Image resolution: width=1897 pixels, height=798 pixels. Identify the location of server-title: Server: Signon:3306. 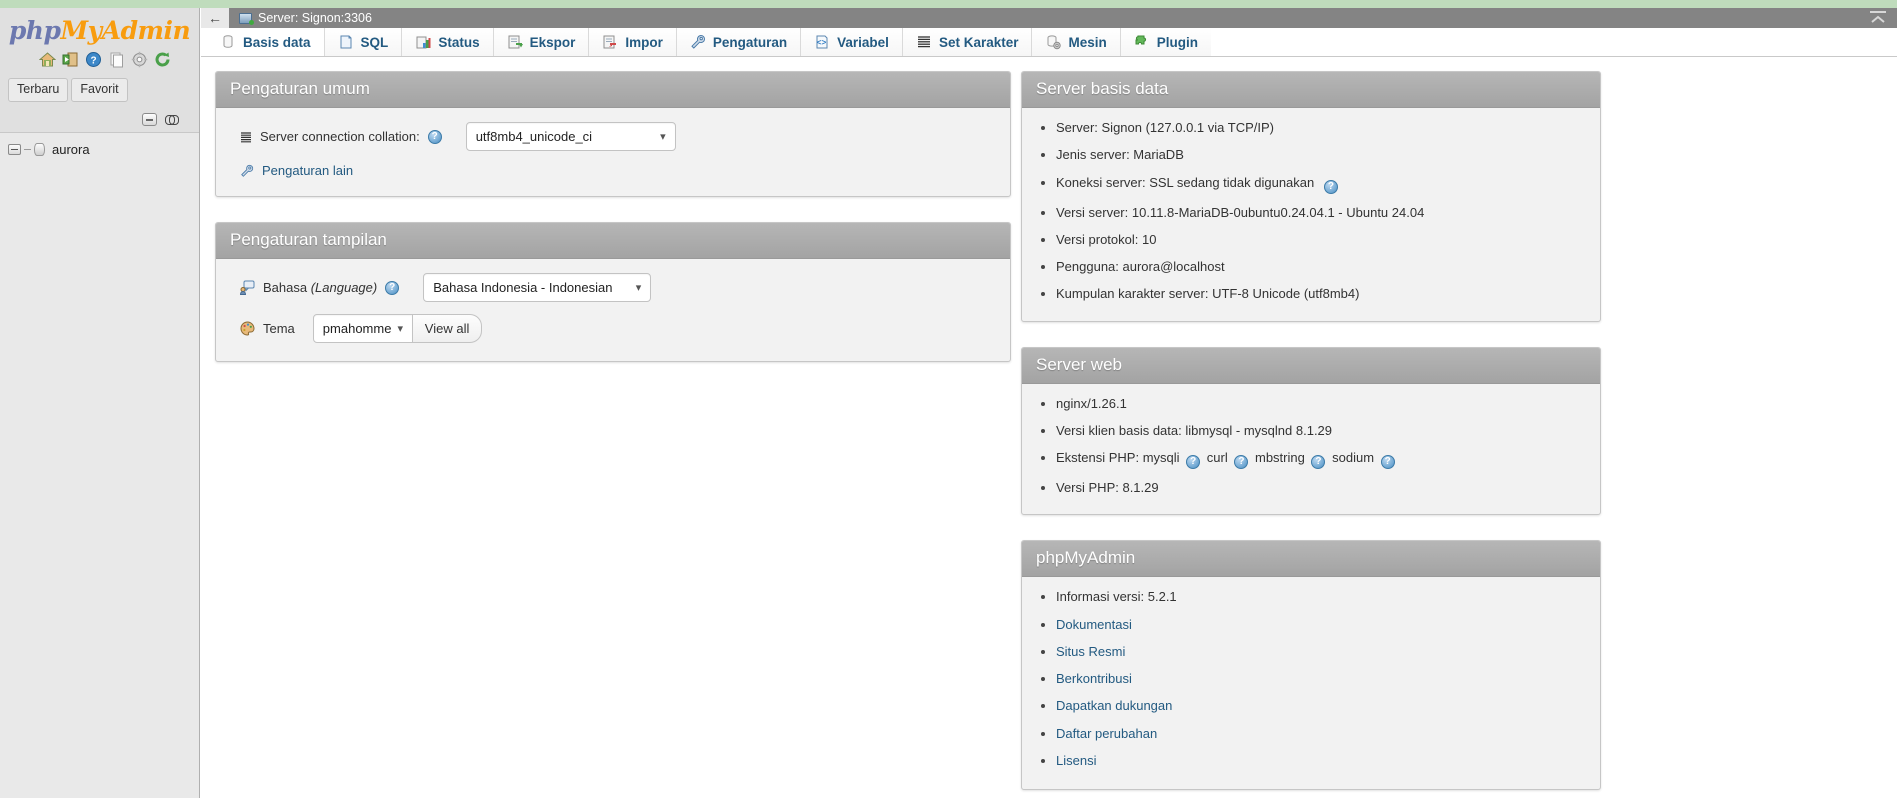
(315, 18).